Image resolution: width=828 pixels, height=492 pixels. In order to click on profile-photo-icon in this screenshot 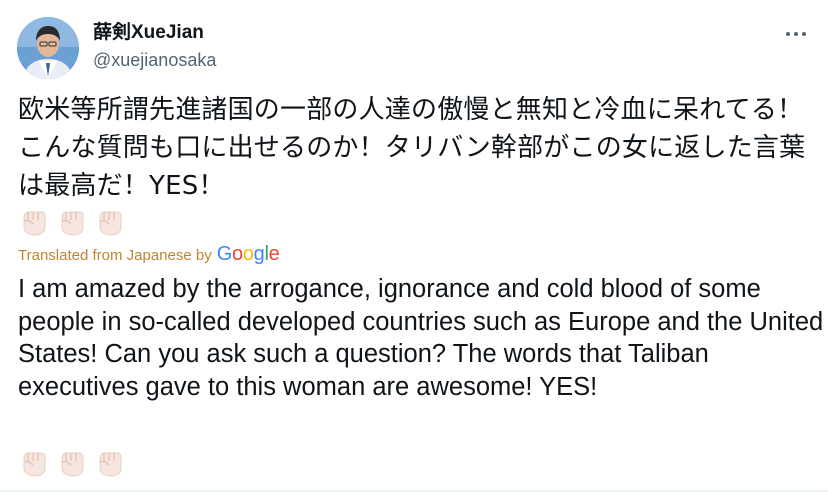, I will do `click(48, 48)`.